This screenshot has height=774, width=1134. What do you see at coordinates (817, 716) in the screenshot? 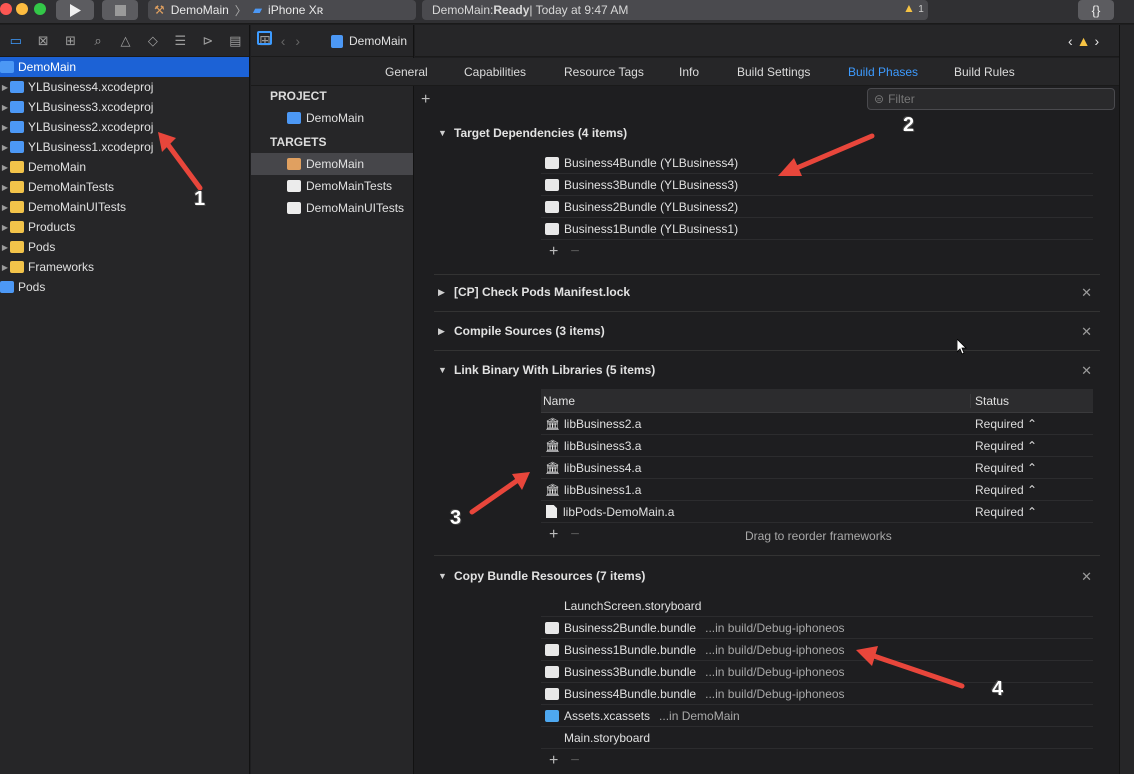
I see `list-item: Assets.xcassets ...in DemoMain` at bounding box center [817, 716].